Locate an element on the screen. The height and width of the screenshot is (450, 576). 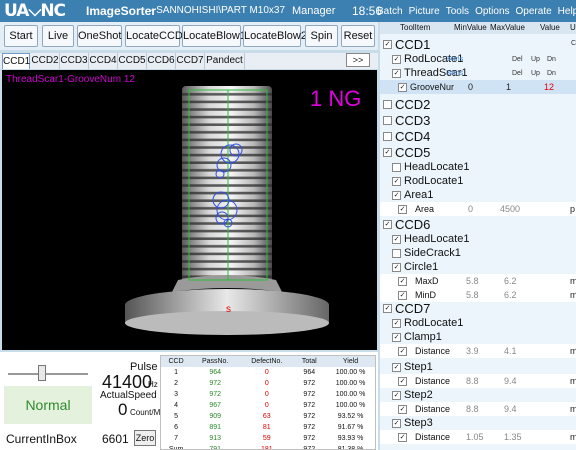
step2-min: 8.8 is located at coordinates (472, 409).